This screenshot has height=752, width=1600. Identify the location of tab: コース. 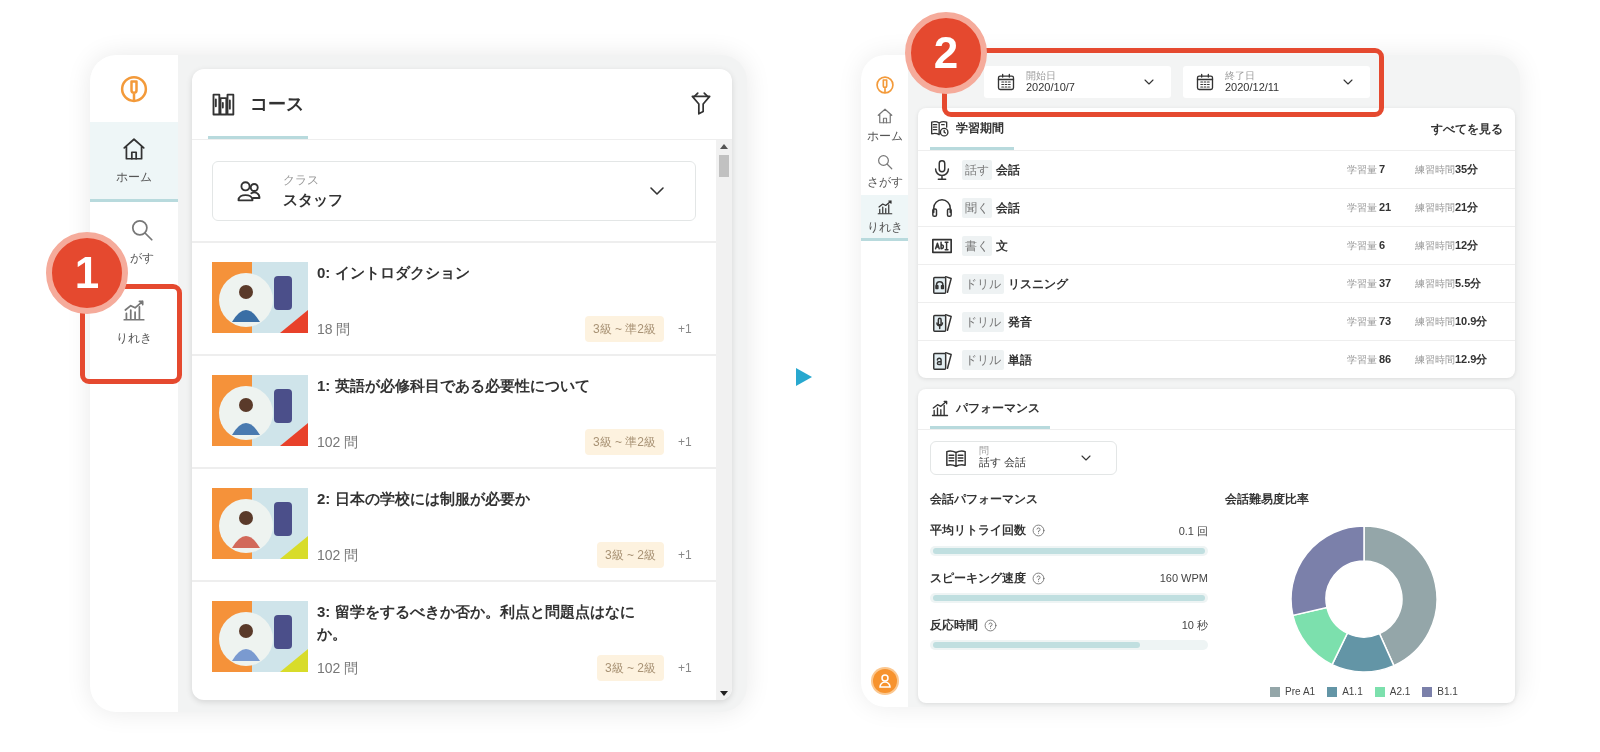
(258, 104).